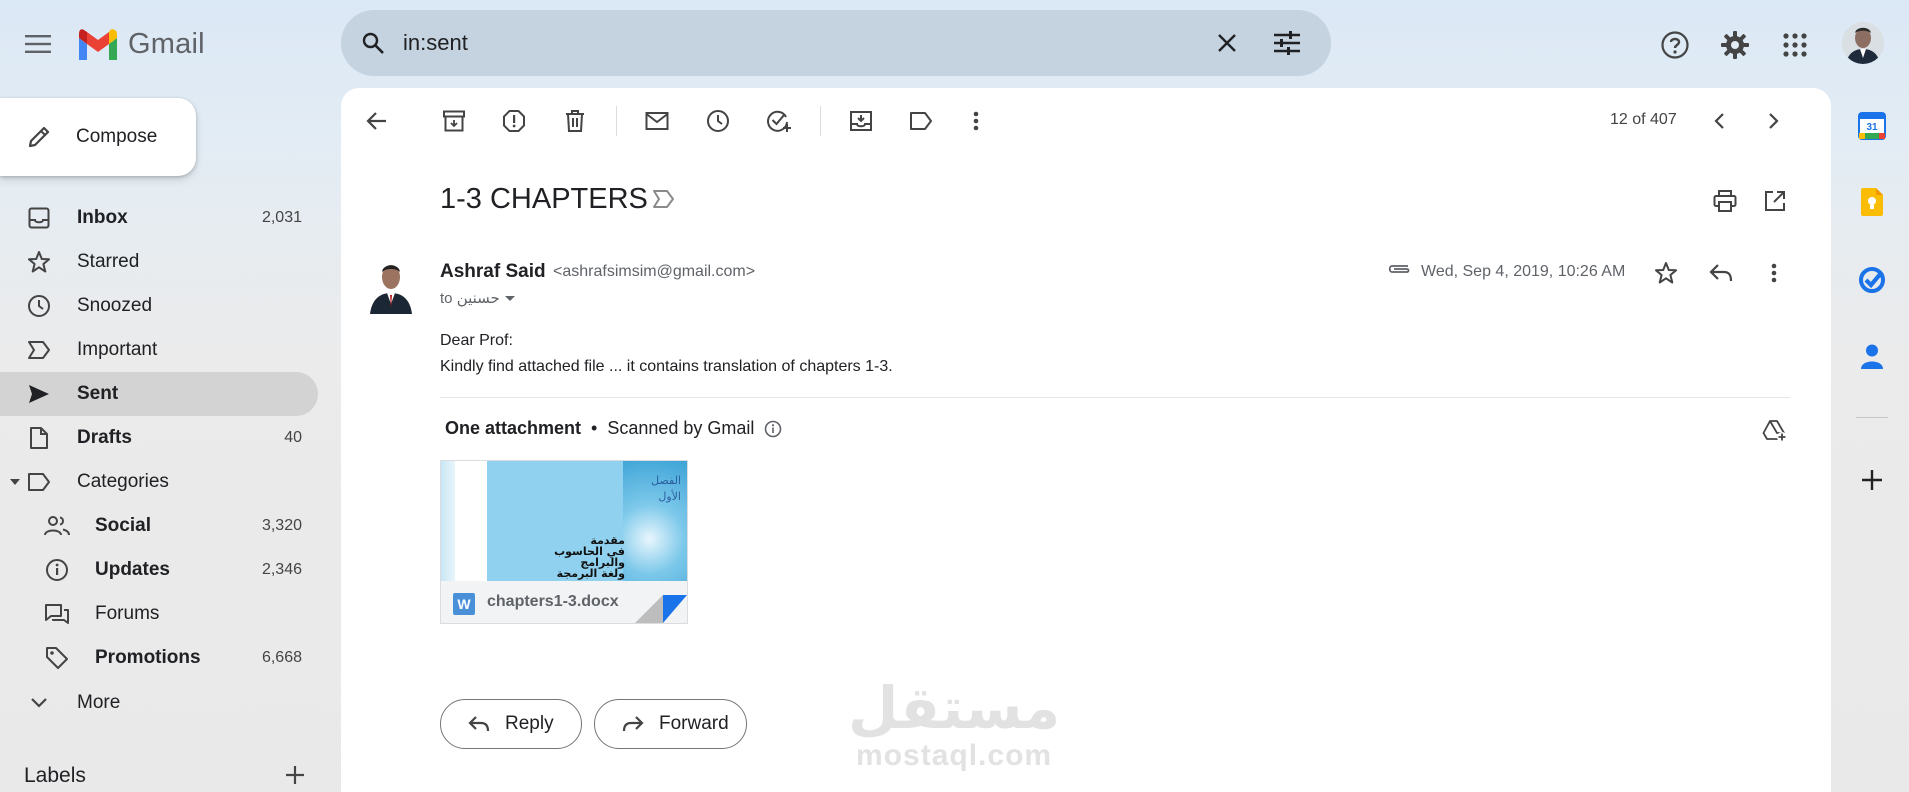  What do you see at coordinates (295, 775) in the screenshot?
I see `create-label-plus-icon` at bounding box center [295, 775].